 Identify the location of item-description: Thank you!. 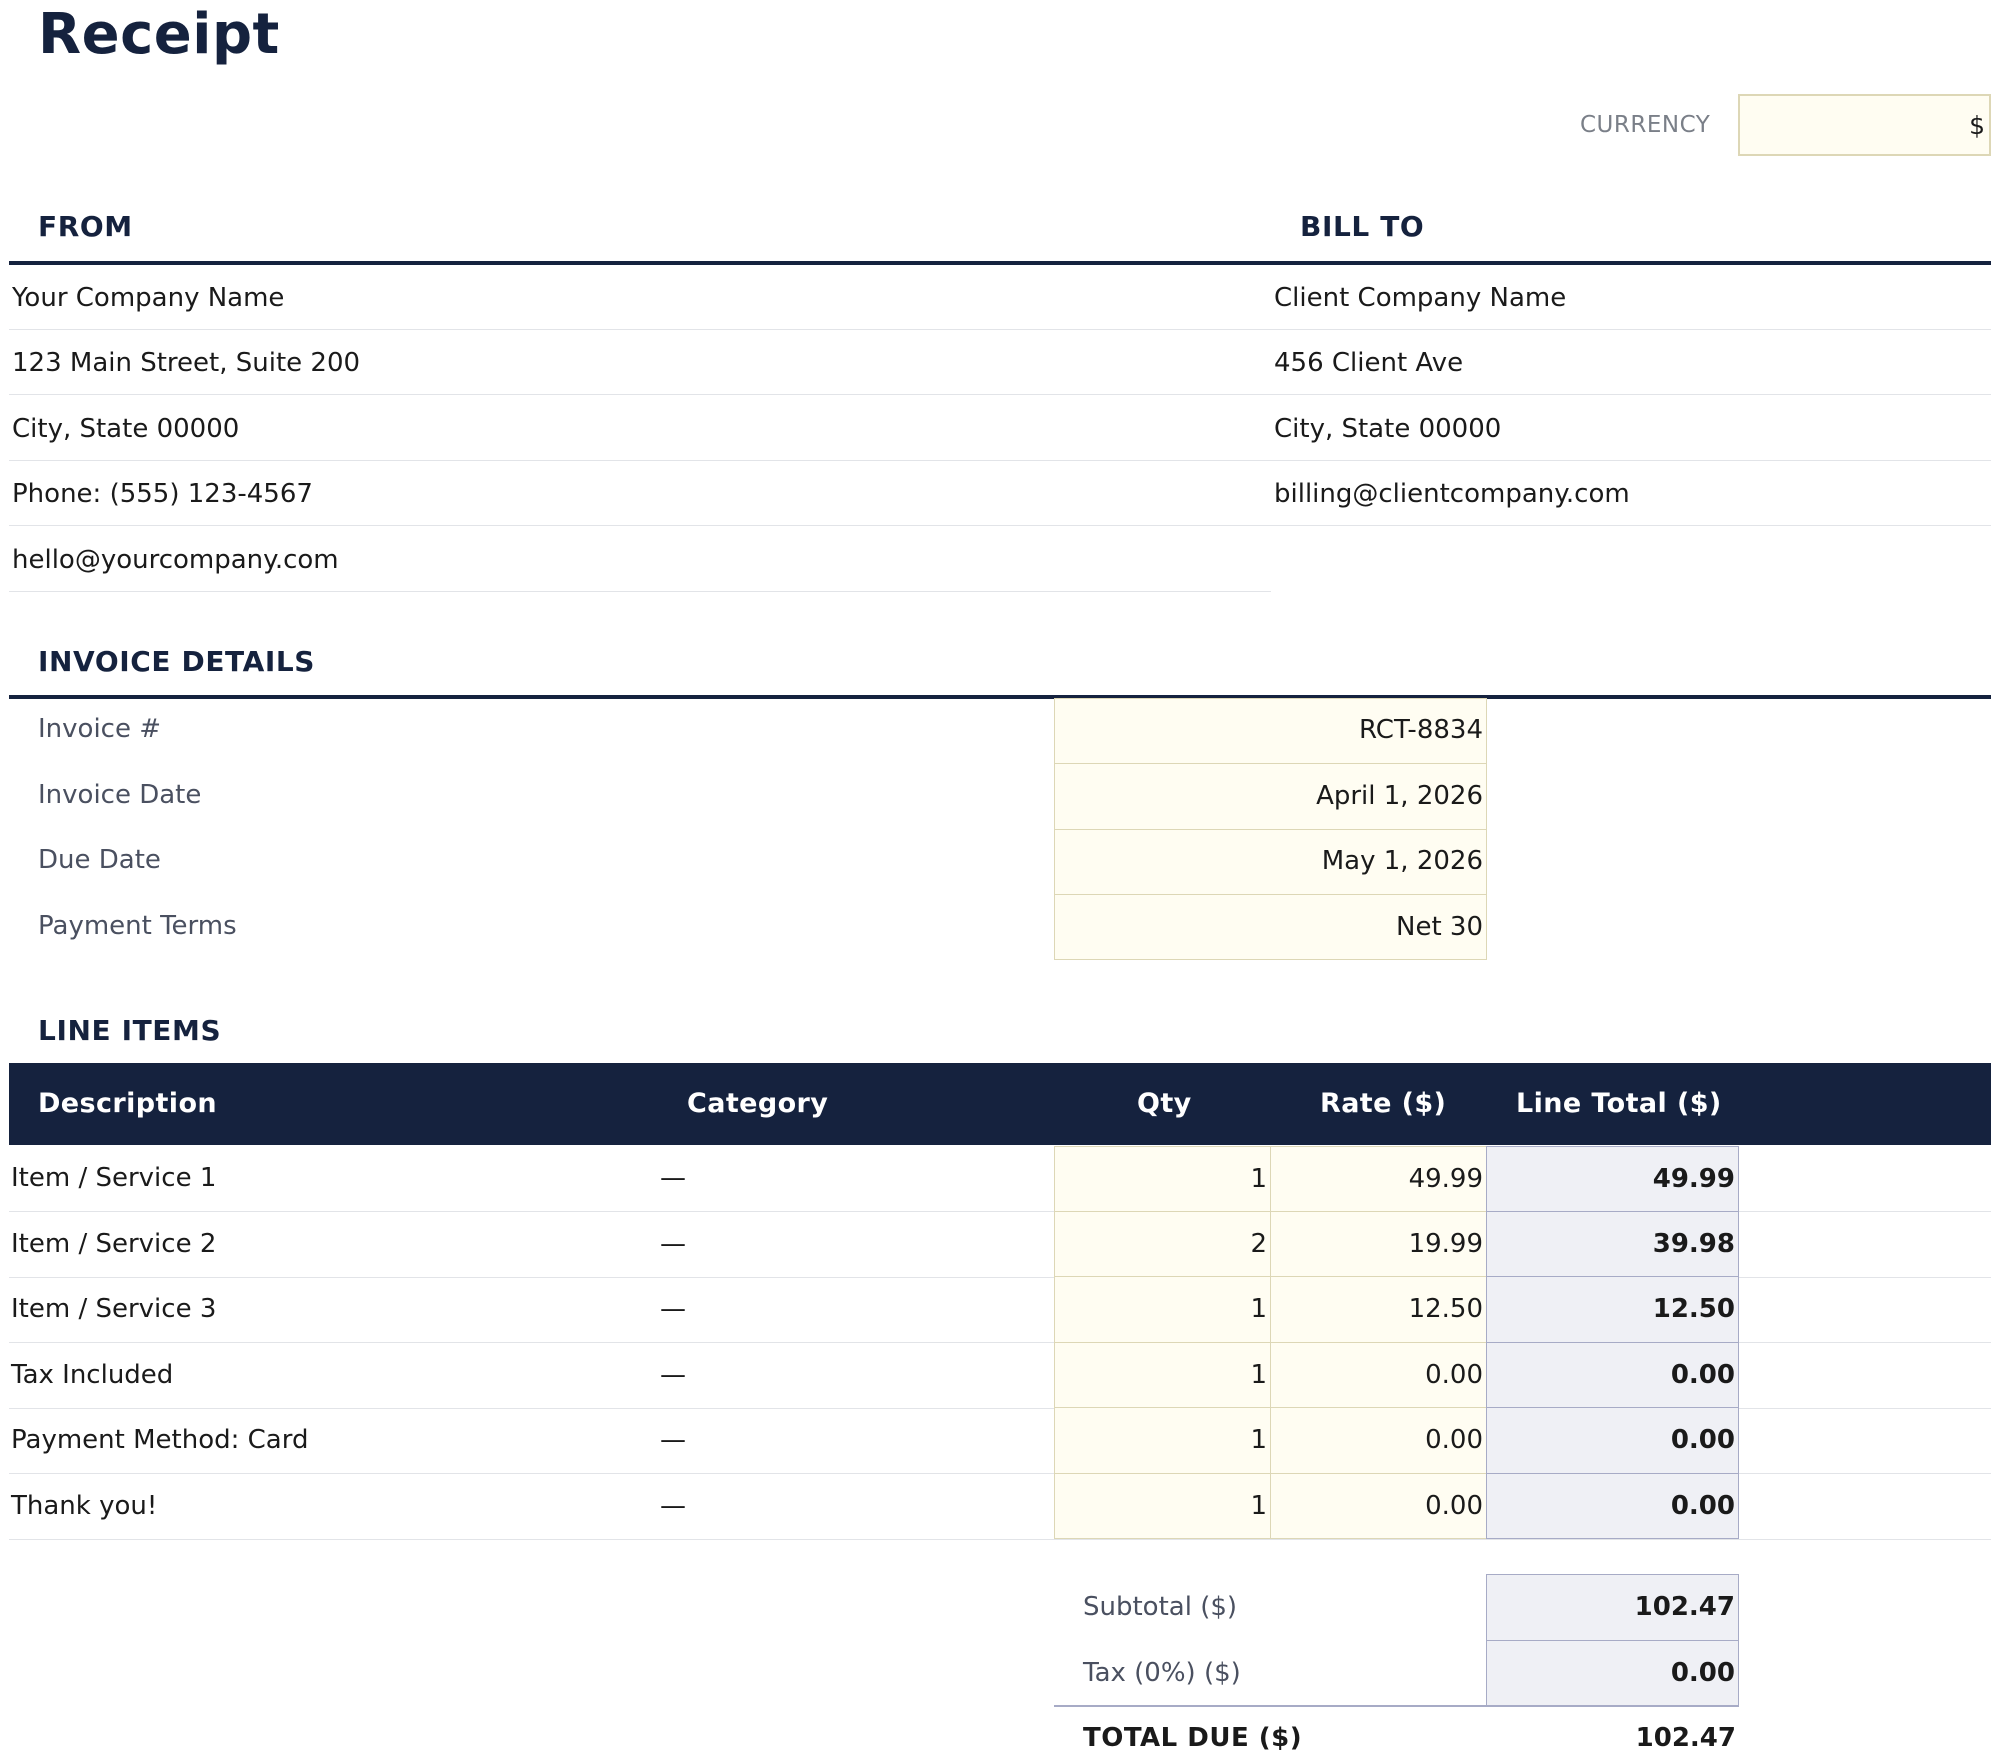
(84, 1506).